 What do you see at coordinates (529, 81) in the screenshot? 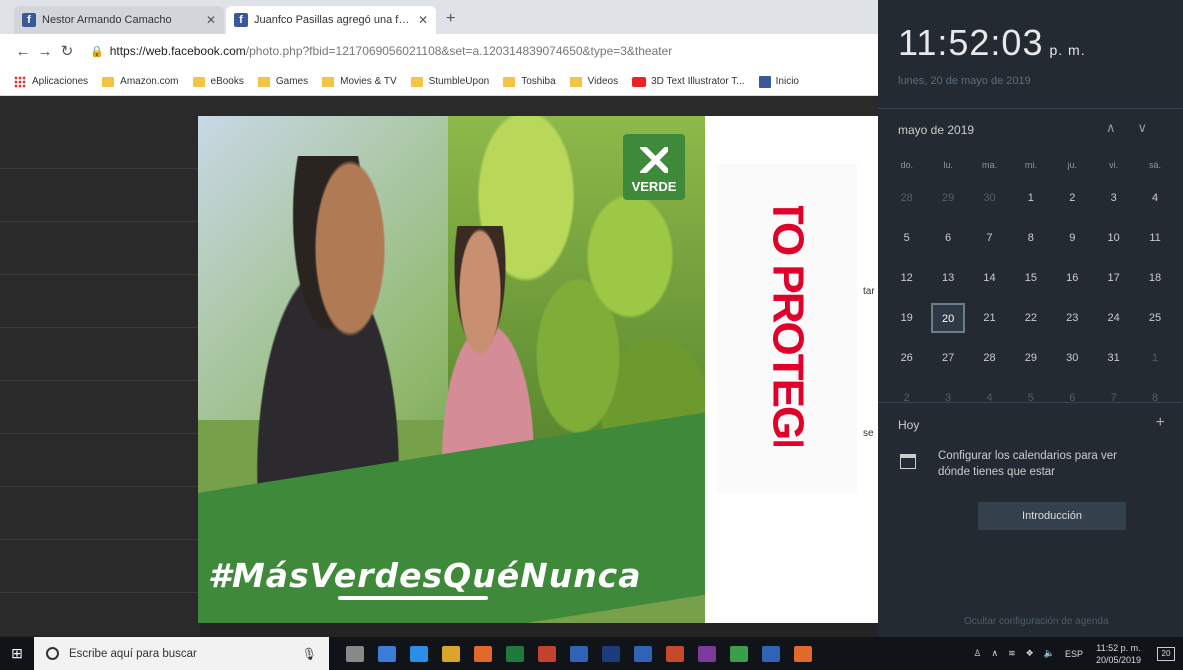
I see `bookmark-toshiba: Toshiba` at bounding box center [529, 81].